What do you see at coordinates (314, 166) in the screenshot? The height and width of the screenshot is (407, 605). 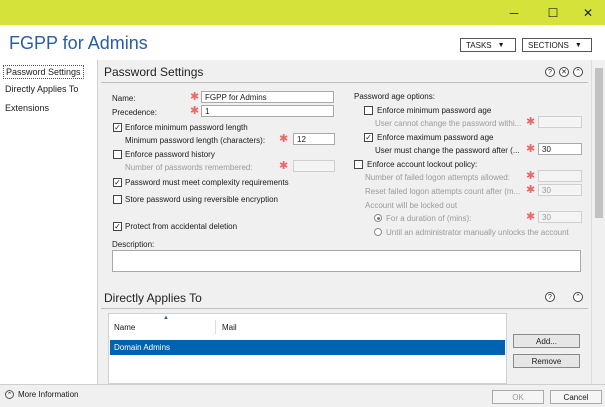 I see `remembered-field` at bounding box center [314, 166].